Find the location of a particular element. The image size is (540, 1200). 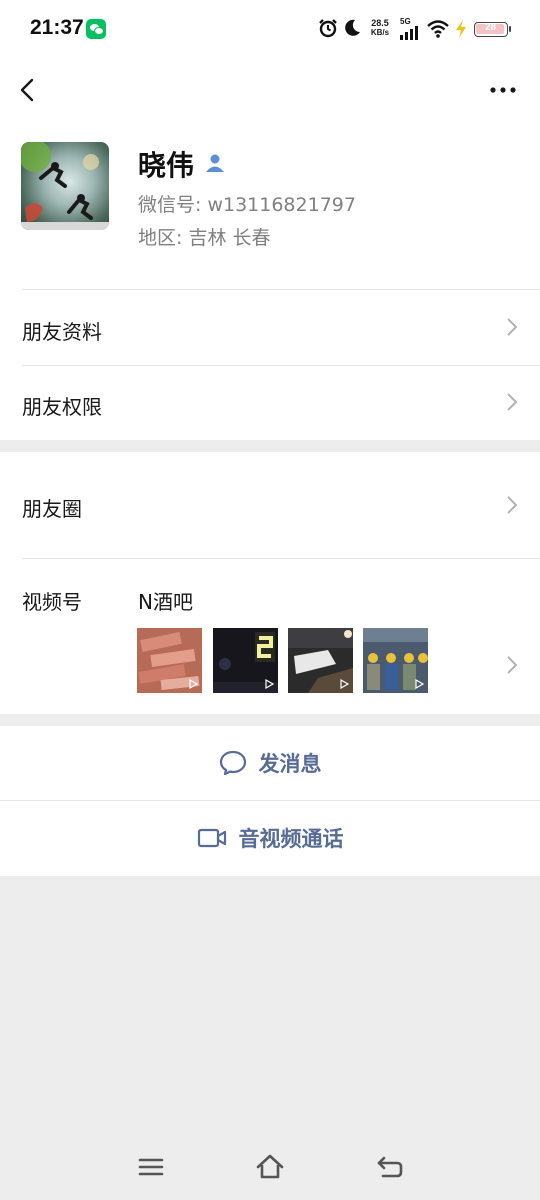

channels-row: 视频号 N酒吧 is located at coordinates (270, 636).